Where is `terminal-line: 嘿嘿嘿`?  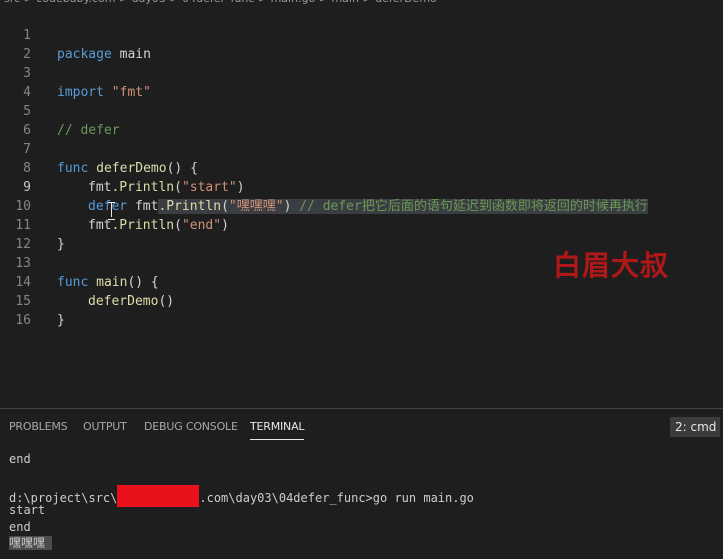
terminal-line: 嘿嘿嘿 is located at coordinates (31, 543).